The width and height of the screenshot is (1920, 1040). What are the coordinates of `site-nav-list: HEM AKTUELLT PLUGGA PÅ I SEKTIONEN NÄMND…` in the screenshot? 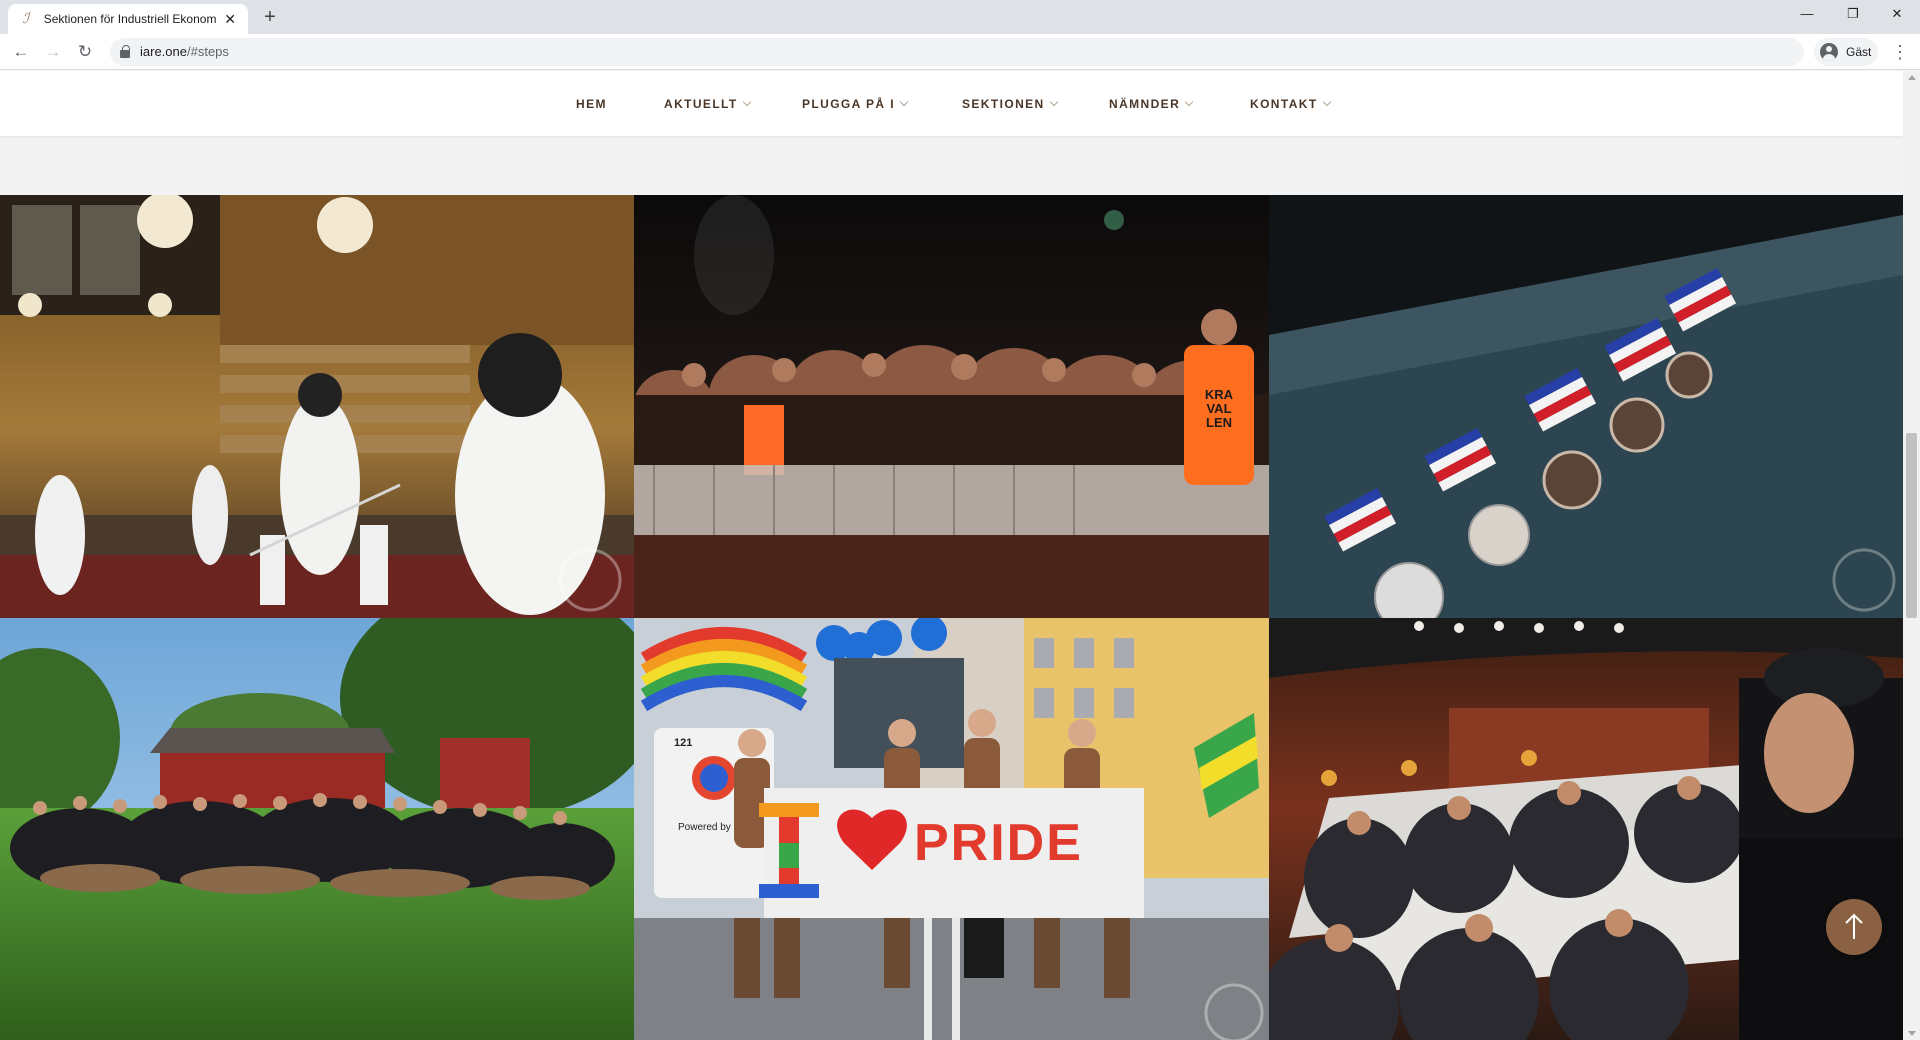 It's located at (951, 103).